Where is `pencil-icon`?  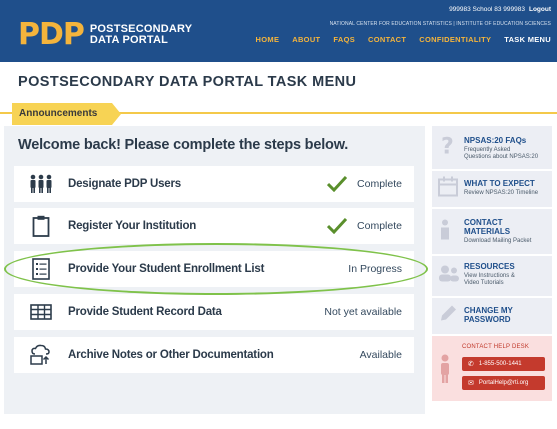
pencil-icon is located at coordinates (448, 316).